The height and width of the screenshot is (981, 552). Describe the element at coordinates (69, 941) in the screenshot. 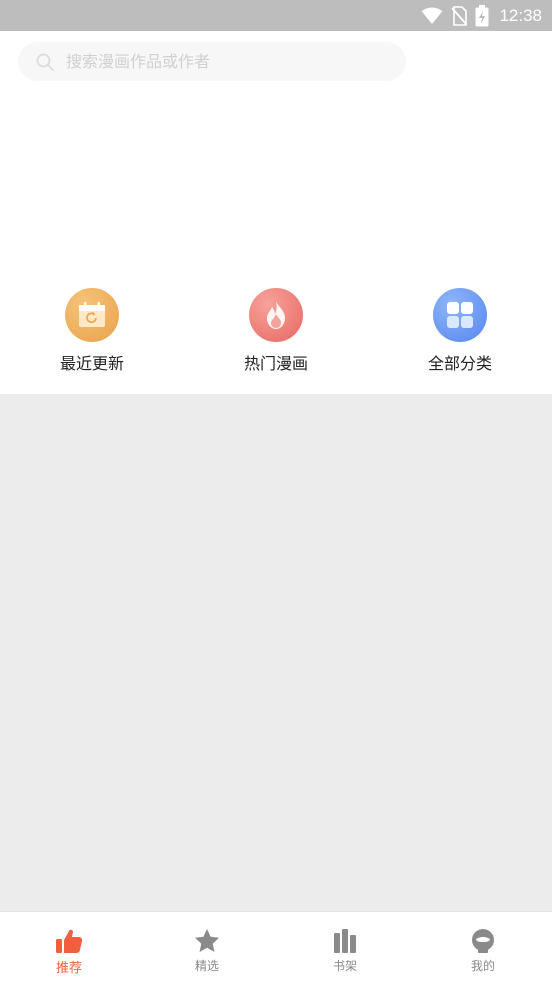

I see `thumbs-up-icon` at that location.